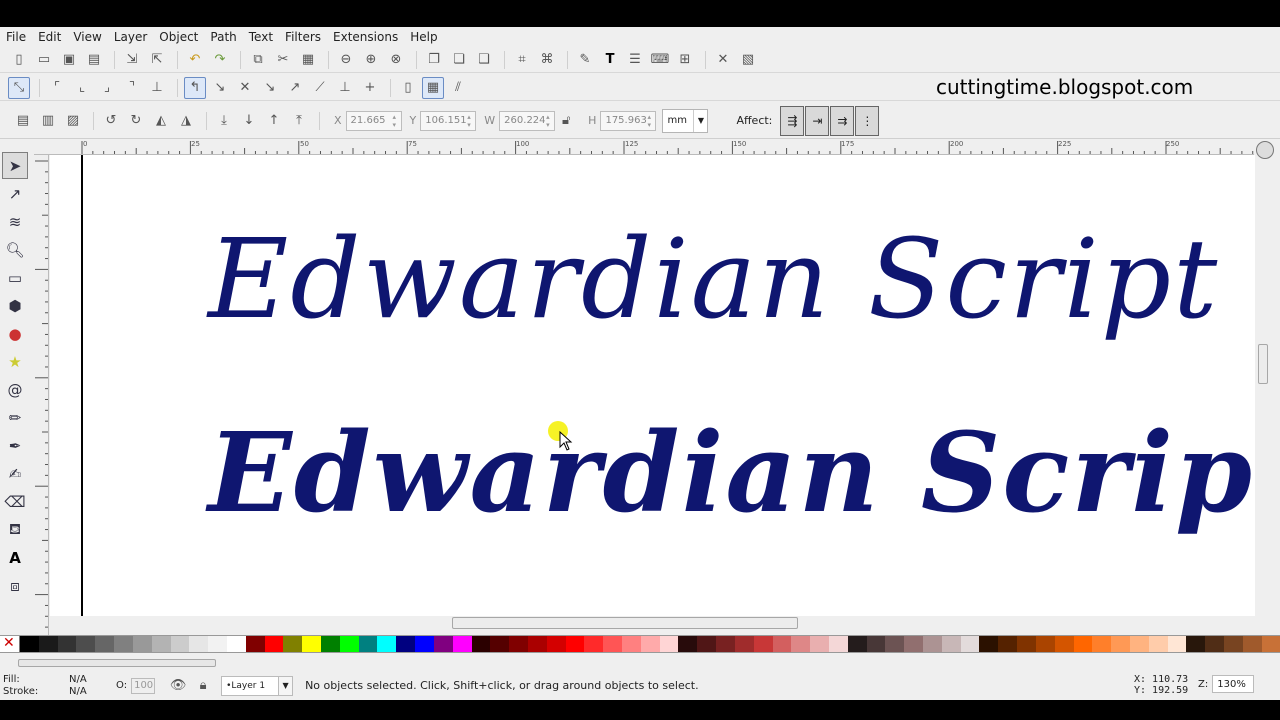 The width and height of the screenshot is (1280, 720). What do you see at coordinates (842, 120) in the screenshot?
I see `affect-gradients-button: ⇉` at bounding box center [842, 120].